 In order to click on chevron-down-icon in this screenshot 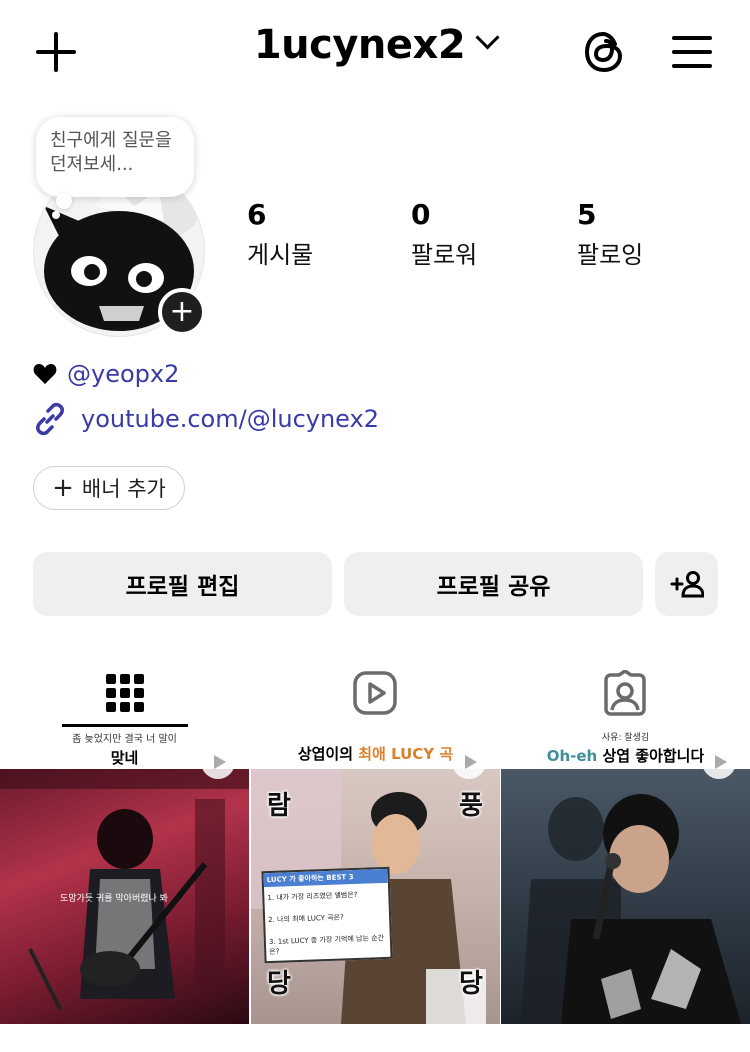, I will do `click(487, 37)`.